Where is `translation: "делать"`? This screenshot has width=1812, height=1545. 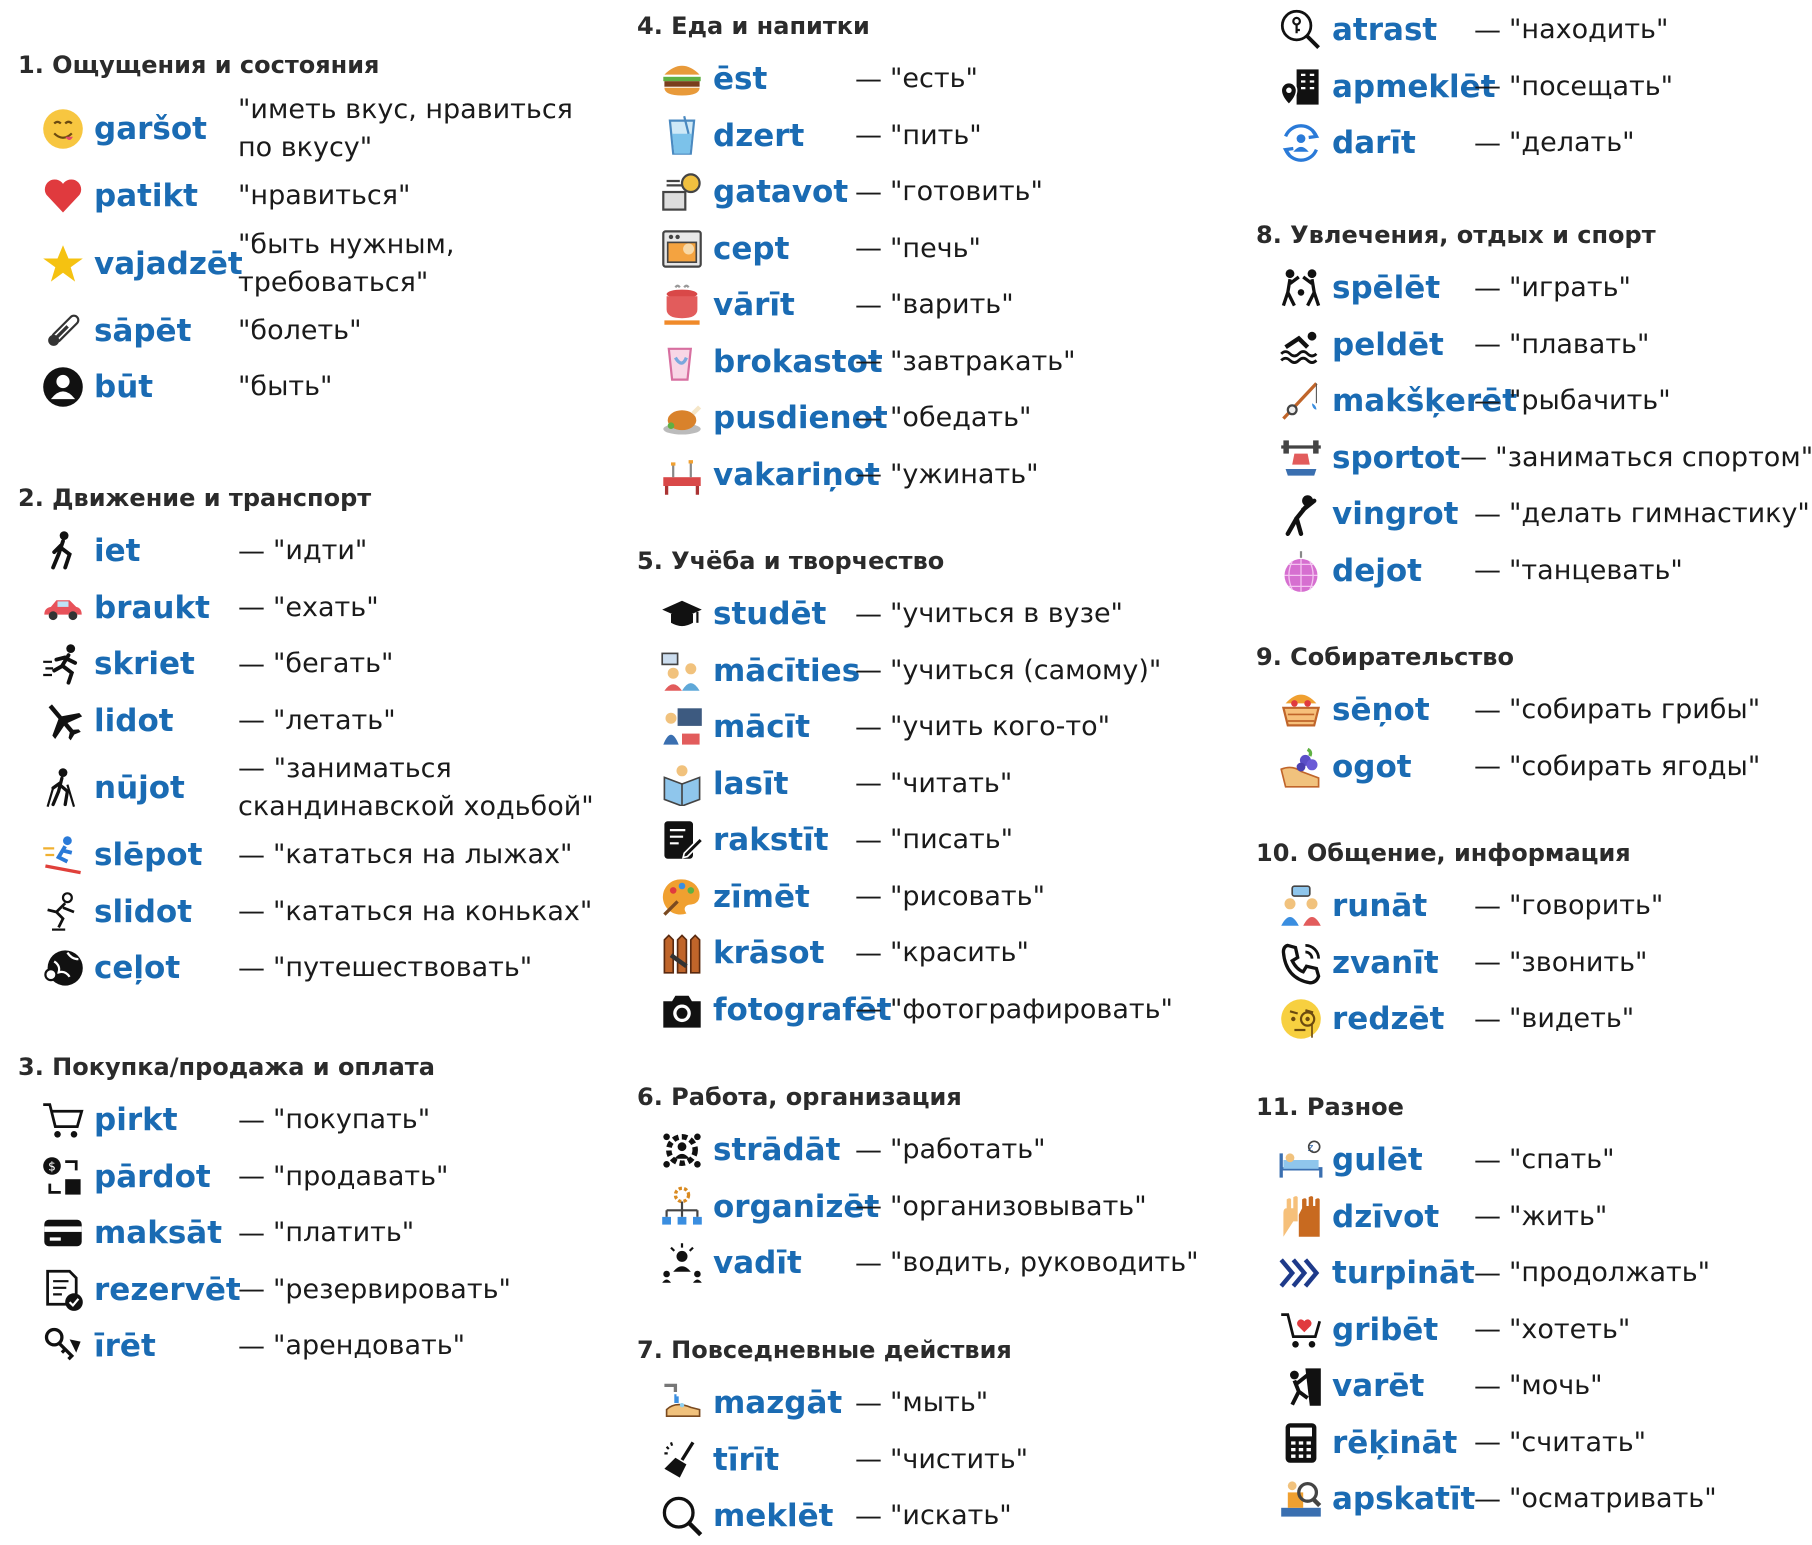 translation: "делать" is located at coordinates (1572, 143).